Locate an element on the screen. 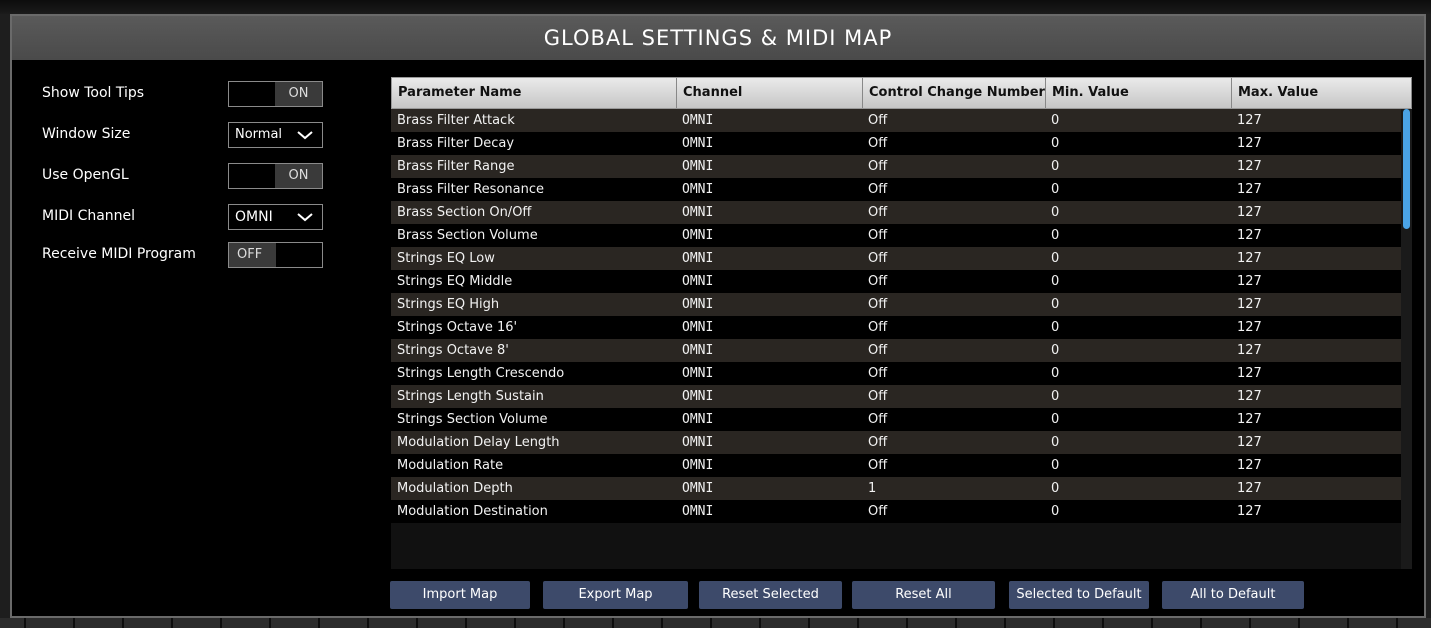 The height and width of the screenshot is (628, 1431). table-row: Strings Octave 16' OMNI Off 0 127 is located at coordinates (896, 327).